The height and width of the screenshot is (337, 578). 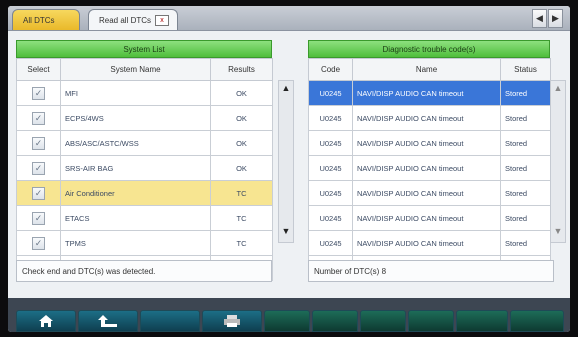 I want to click on table-row: ✓ ABS/ASC/ASTC/WSS OK, so click(x=144, y=143).